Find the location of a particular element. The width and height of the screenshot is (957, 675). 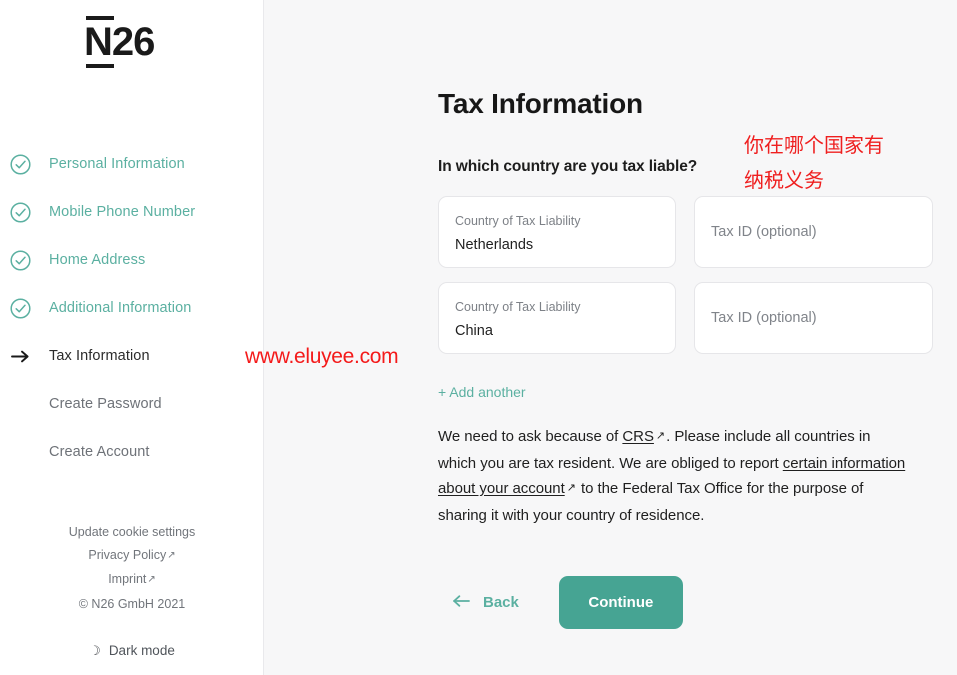

form-actions: Back Continue is located at coordinates (560, 602).